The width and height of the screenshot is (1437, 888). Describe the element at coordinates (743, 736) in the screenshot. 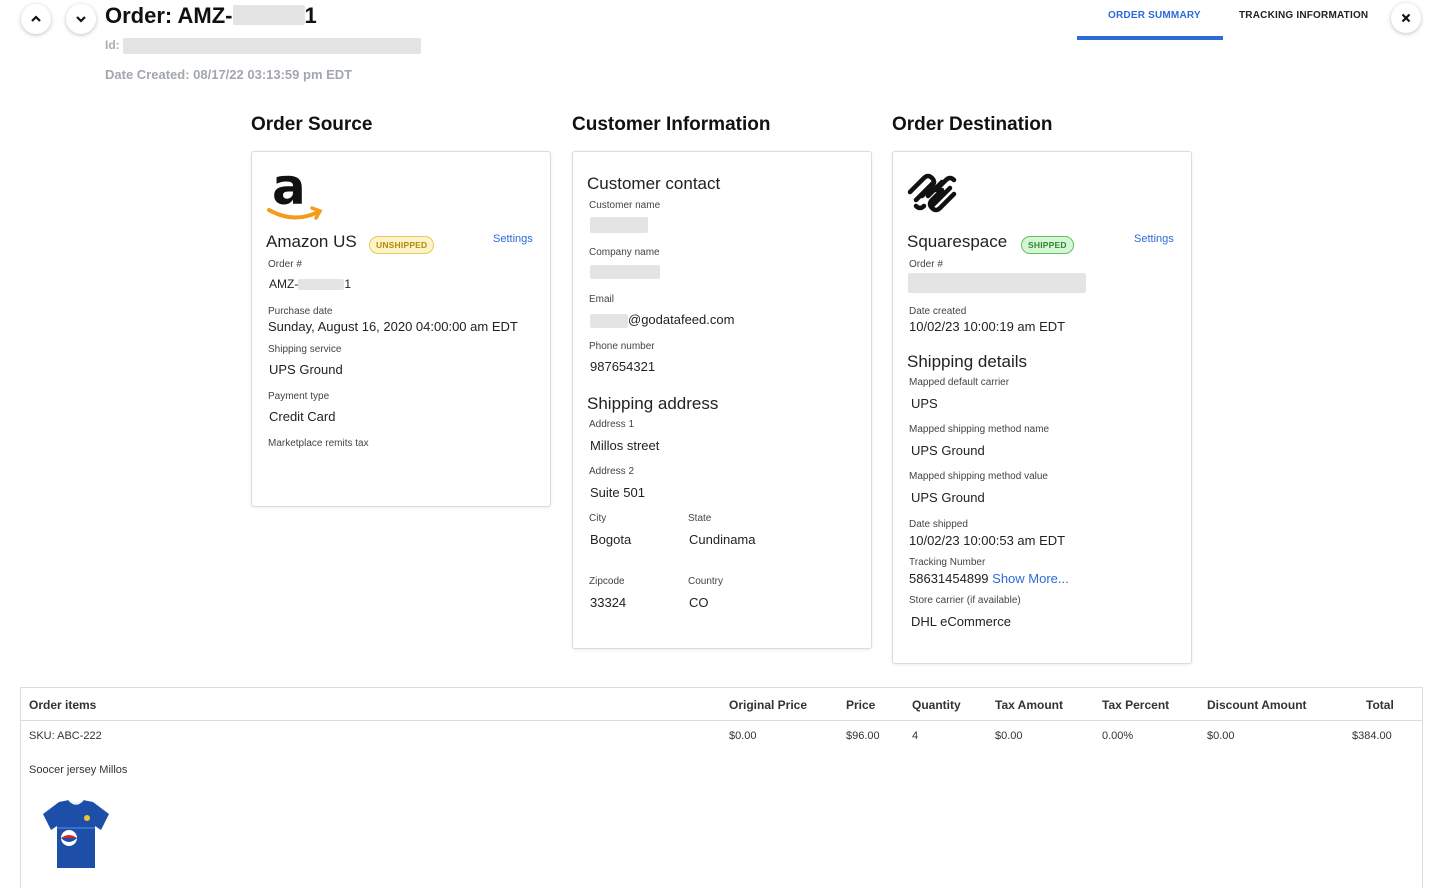

I see `item-original-price: $0.00` at that location.